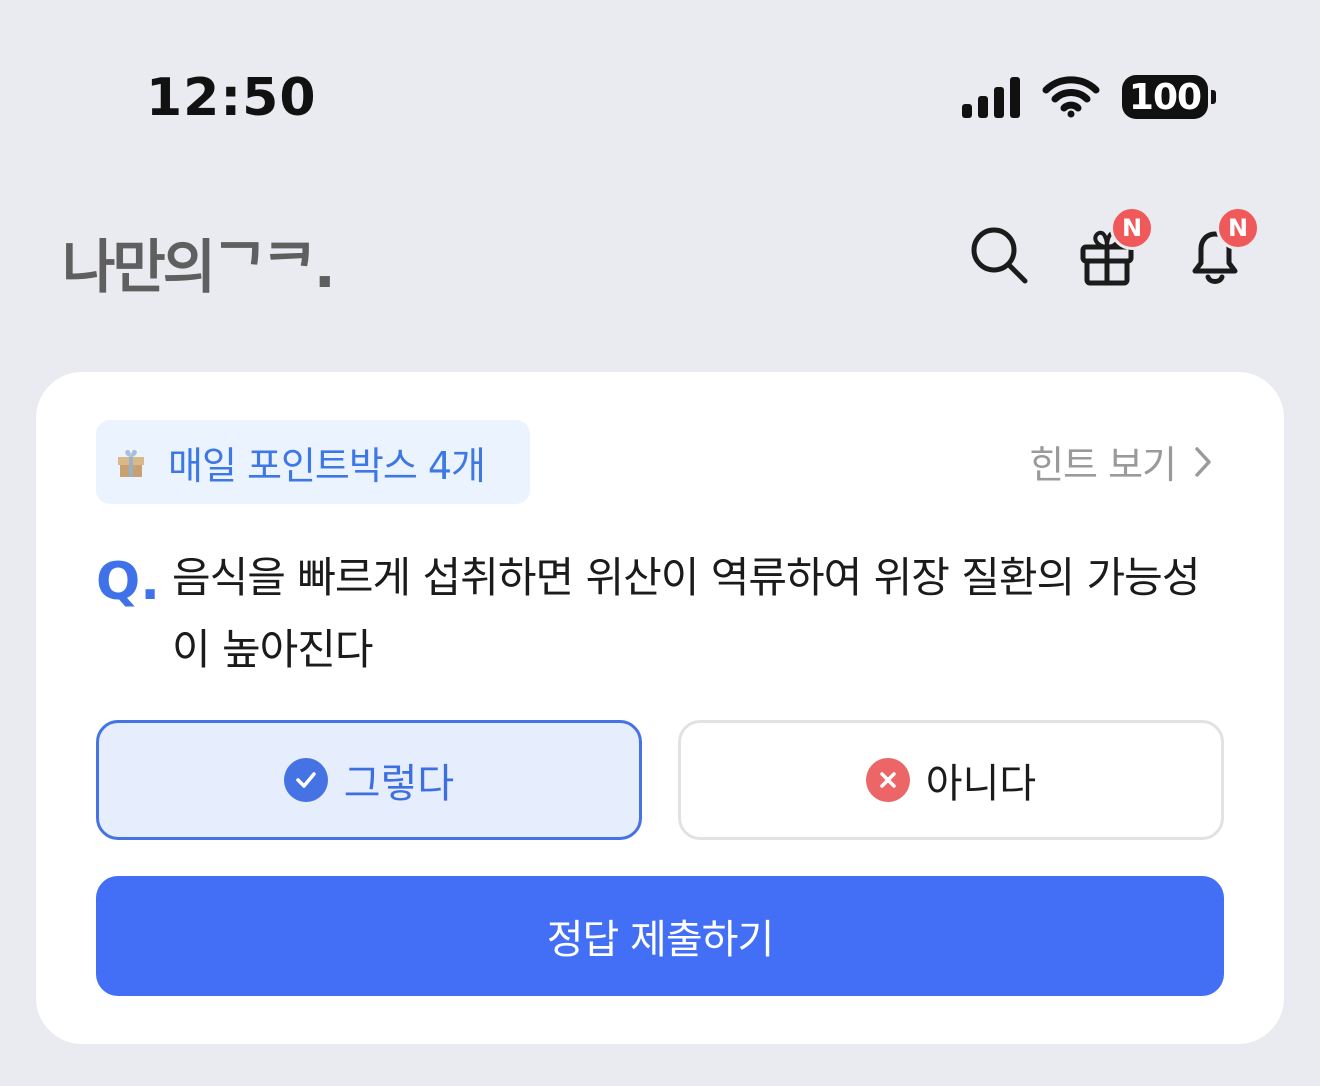 This screenshot has height=1086, width=1320. What do you see at coordinates (327, 465) in the screenshot?
I see `points-label: 매일 포인트박스 4개` at bounding box center [327, 465].